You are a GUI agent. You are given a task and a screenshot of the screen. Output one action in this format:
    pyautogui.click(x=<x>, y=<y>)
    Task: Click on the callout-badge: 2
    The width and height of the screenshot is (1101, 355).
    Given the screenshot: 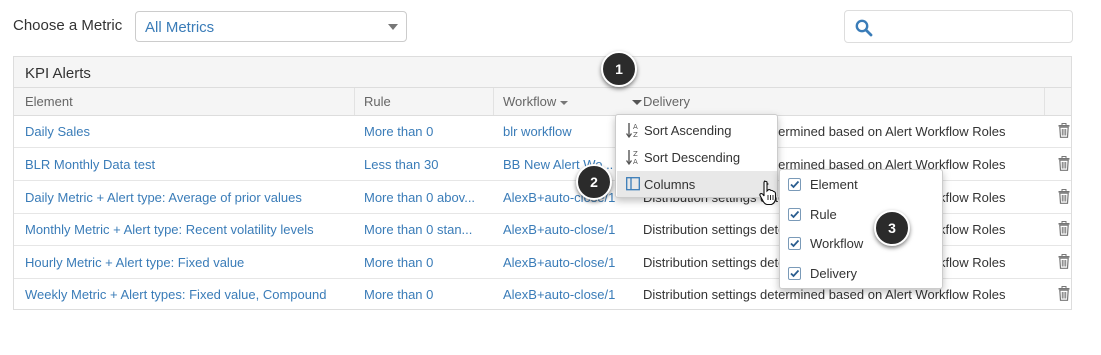 What is the action you would take?
    pyautogui.click(x=594, y=182)
    